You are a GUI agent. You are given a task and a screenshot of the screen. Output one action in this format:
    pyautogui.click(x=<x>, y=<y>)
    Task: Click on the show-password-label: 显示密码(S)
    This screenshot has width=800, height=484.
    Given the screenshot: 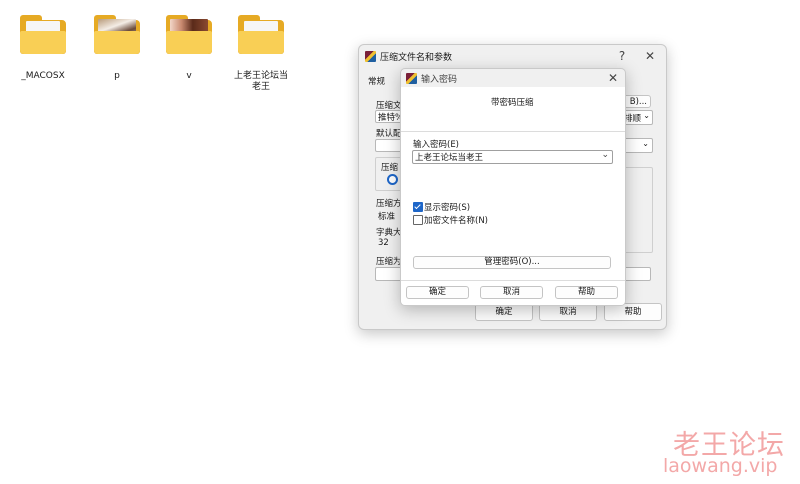 What is the action you would take?
    pyautogui.click(x=447, y=208)
    